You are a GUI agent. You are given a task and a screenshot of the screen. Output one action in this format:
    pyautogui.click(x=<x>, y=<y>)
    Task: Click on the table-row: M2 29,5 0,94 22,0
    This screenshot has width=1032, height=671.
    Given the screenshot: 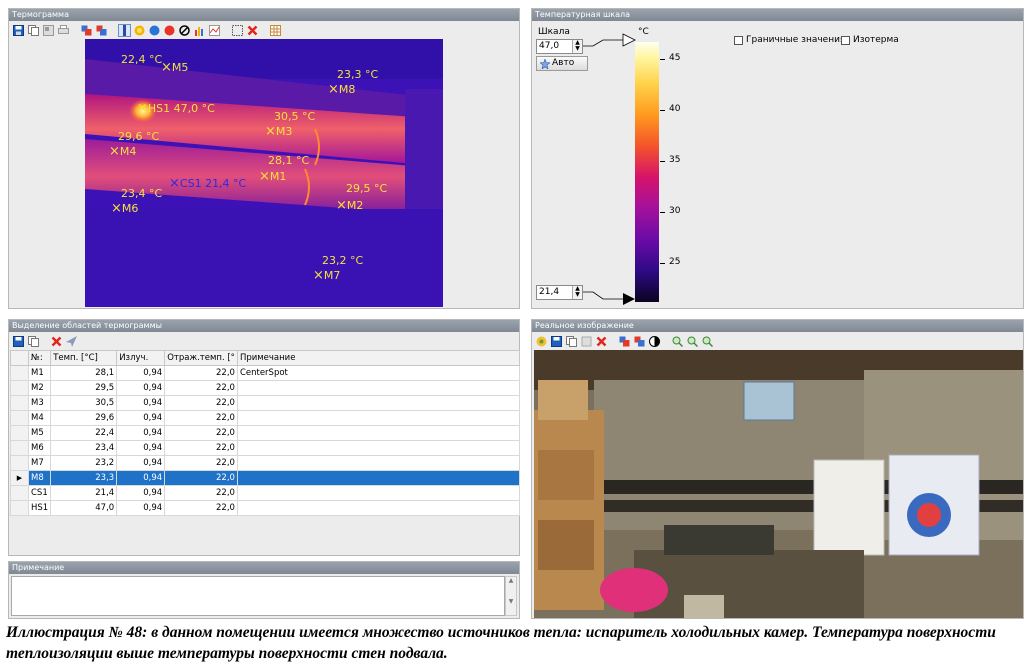 What is the action you would take?
    pyautogui.click(x=265, y=388)
    